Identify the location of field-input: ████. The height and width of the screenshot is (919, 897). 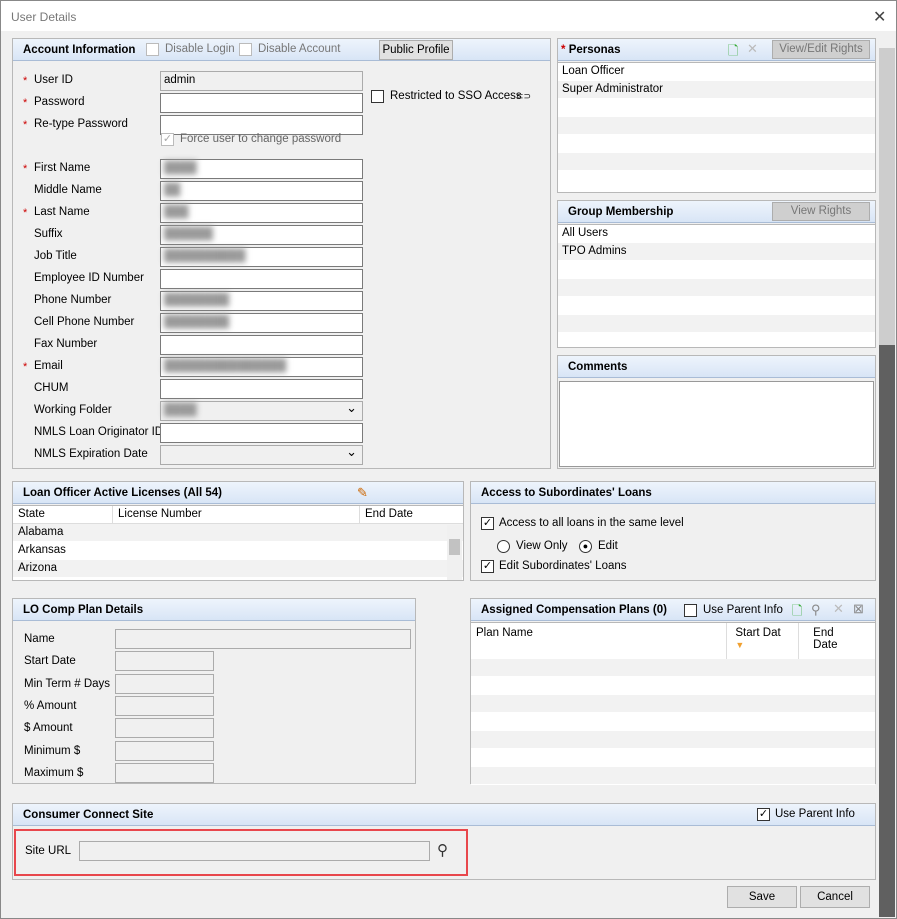
(261, 169).